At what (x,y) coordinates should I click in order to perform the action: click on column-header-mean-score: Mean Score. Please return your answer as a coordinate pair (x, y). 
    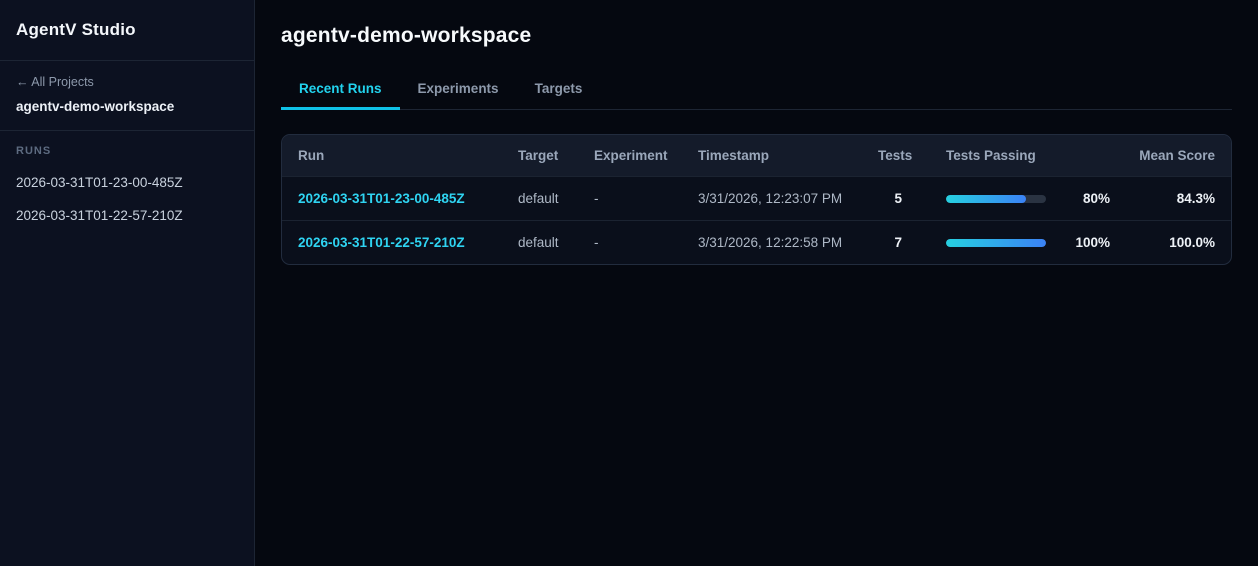
    Looking at the image, I should click on (1177, 155).